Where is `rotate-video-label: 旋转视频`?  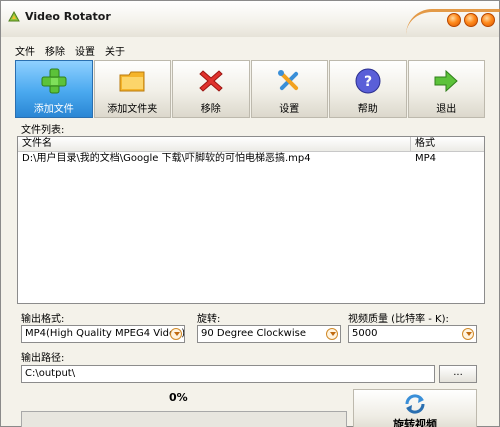
rotate-video-label: 旋转视频 is located at coordinates (415, 422).